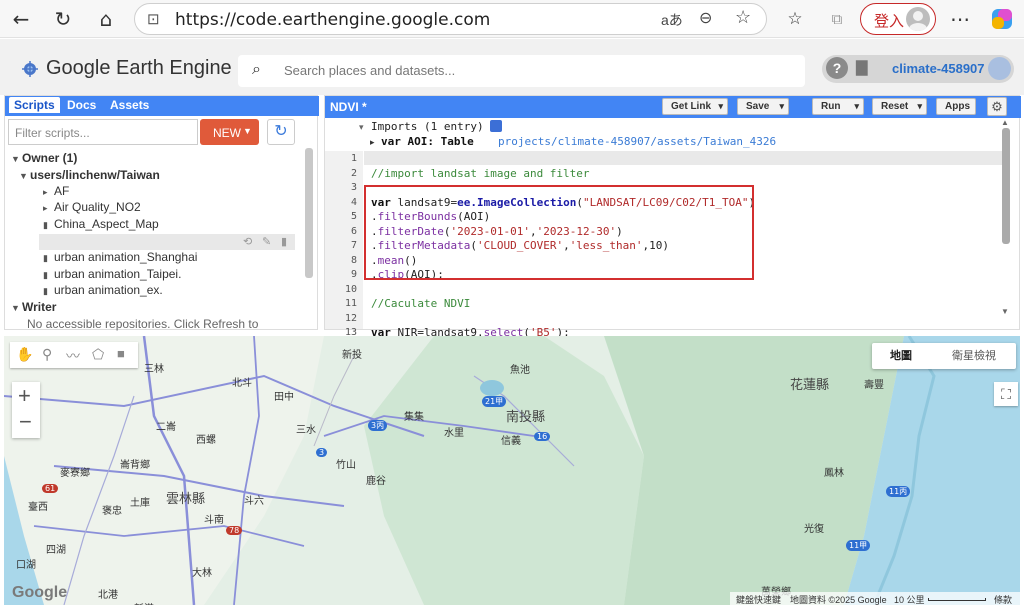 This screenshot has width=1024, height=605. I want to click on marker-icon: ⚲, so click(47, 354).